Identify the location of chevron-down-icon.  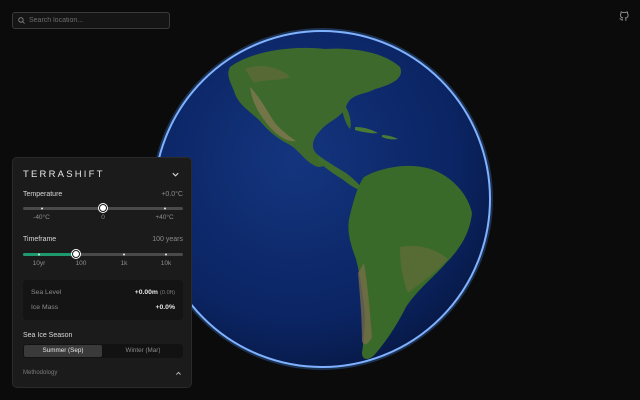
(175, 174).